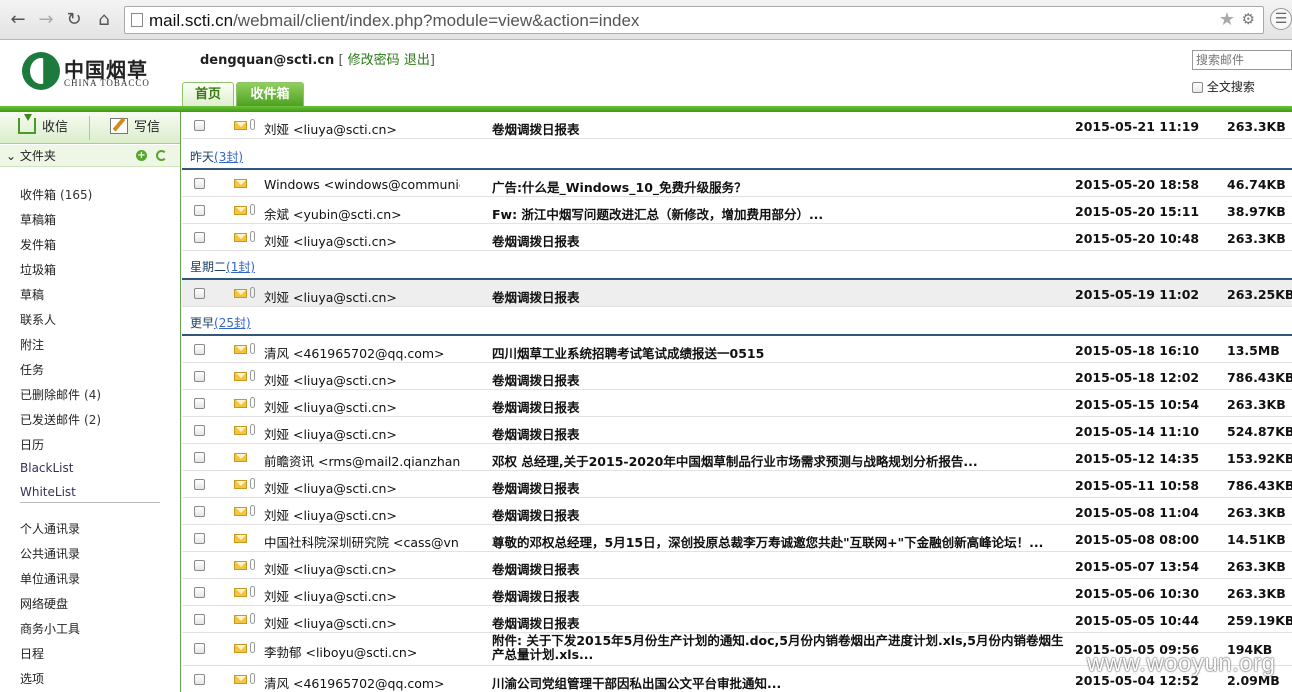 The height and width of the screenshot is (692, 1292). Describe the element at coordinates (46, 20) in the screenshot. I see `forward-arrow-icon: →` at that location.